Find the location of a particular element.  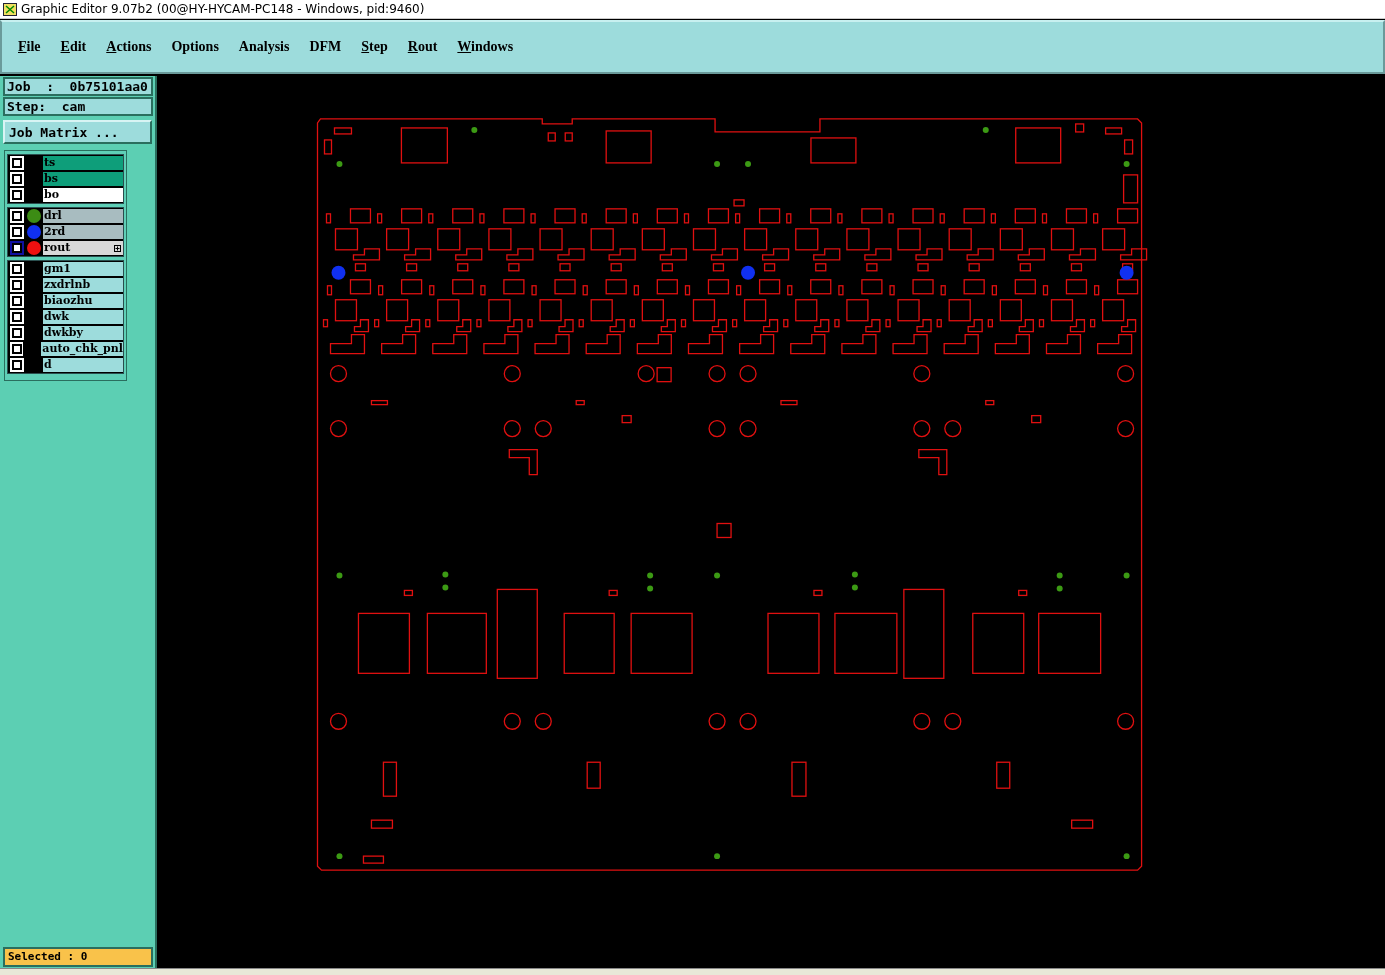

menu-item: File is located at coordinates (29, 47).